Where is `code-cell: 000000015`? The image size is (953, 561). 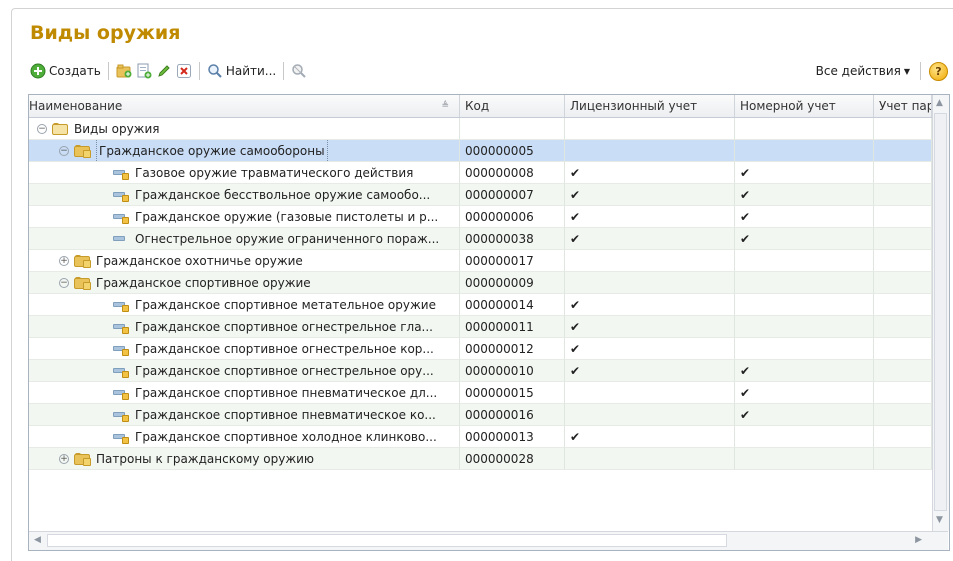
code-cell: 000000015 is located at coordinates (512, 393).